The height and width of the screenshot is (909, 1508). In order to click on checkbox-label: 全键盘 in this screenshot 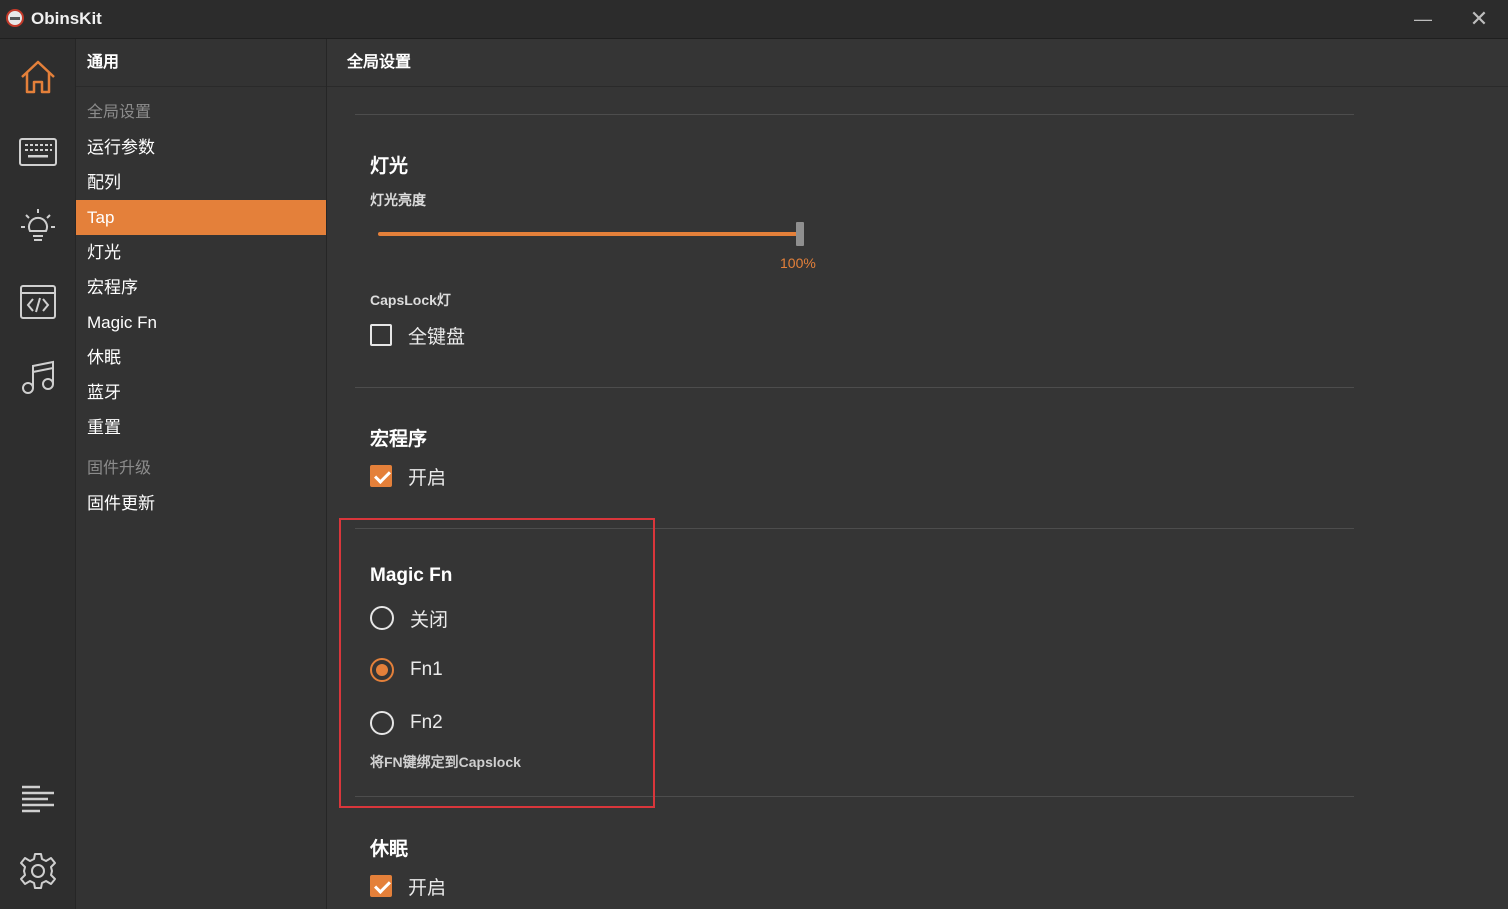, I will do `click(437, 337)`.